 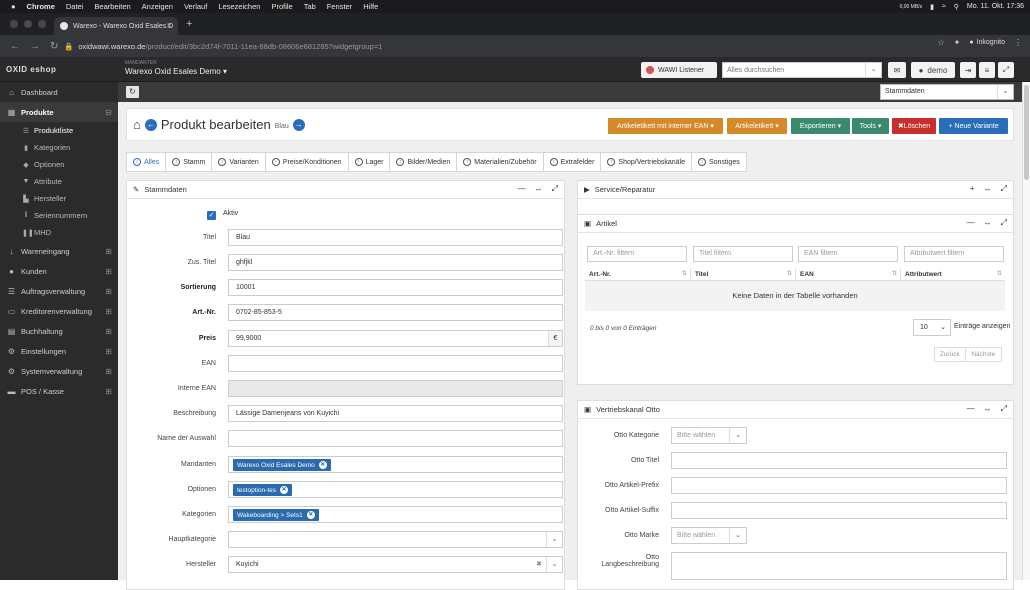 What do you see at coordinates (679, 70) in the screenshot?
I see `wawi-listener-button: WAWI Listener` at bounding box center [679, 70].